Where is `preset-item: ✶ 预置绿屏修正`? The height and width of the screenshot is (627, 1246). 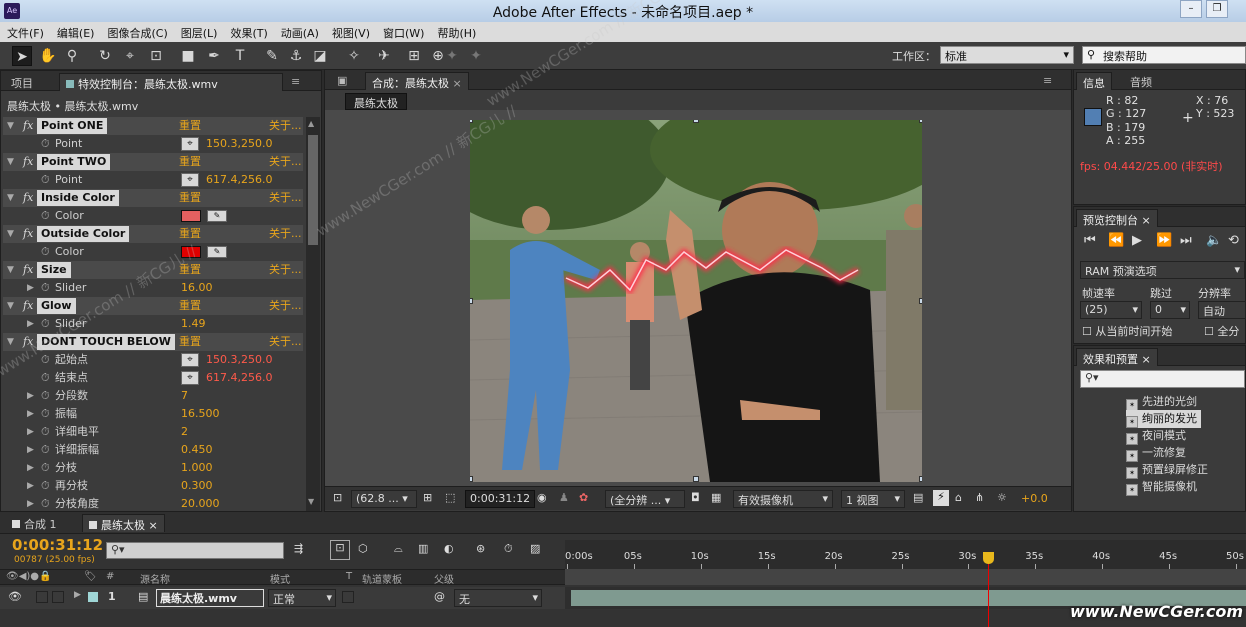
preset-item: ✶ 预置绿屏修正 is located at coordinates (1167, 470).